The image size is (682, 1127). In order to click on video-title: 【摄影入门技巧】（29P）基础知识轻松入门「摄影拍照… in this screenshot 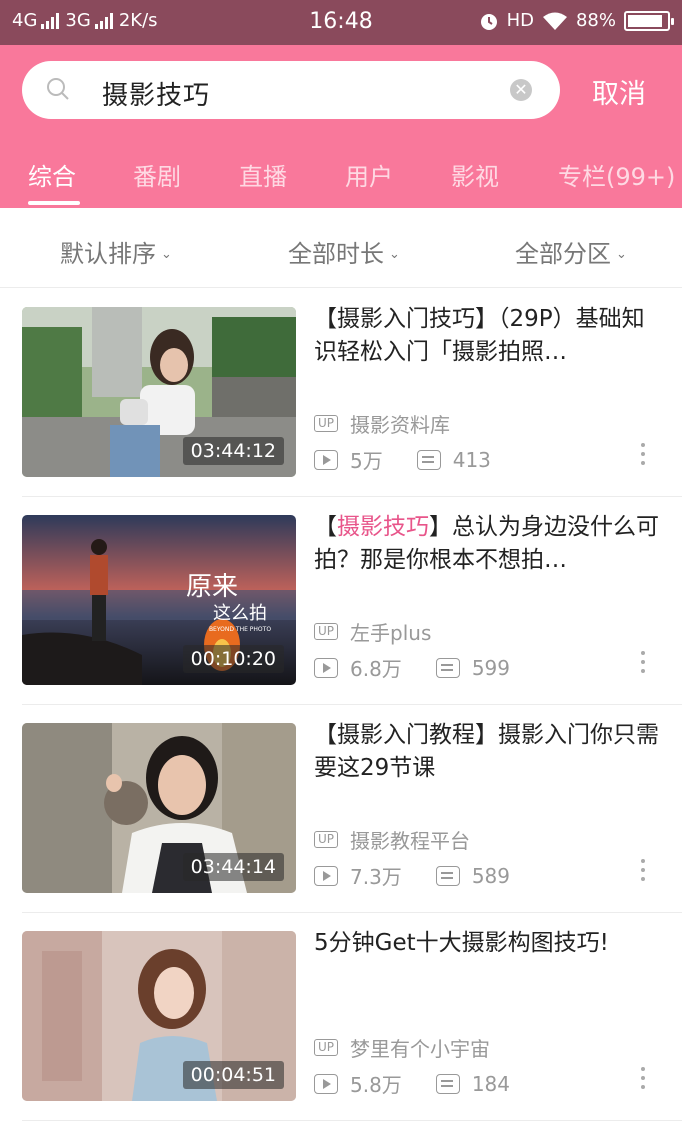, I will do `click(489, 336)`.